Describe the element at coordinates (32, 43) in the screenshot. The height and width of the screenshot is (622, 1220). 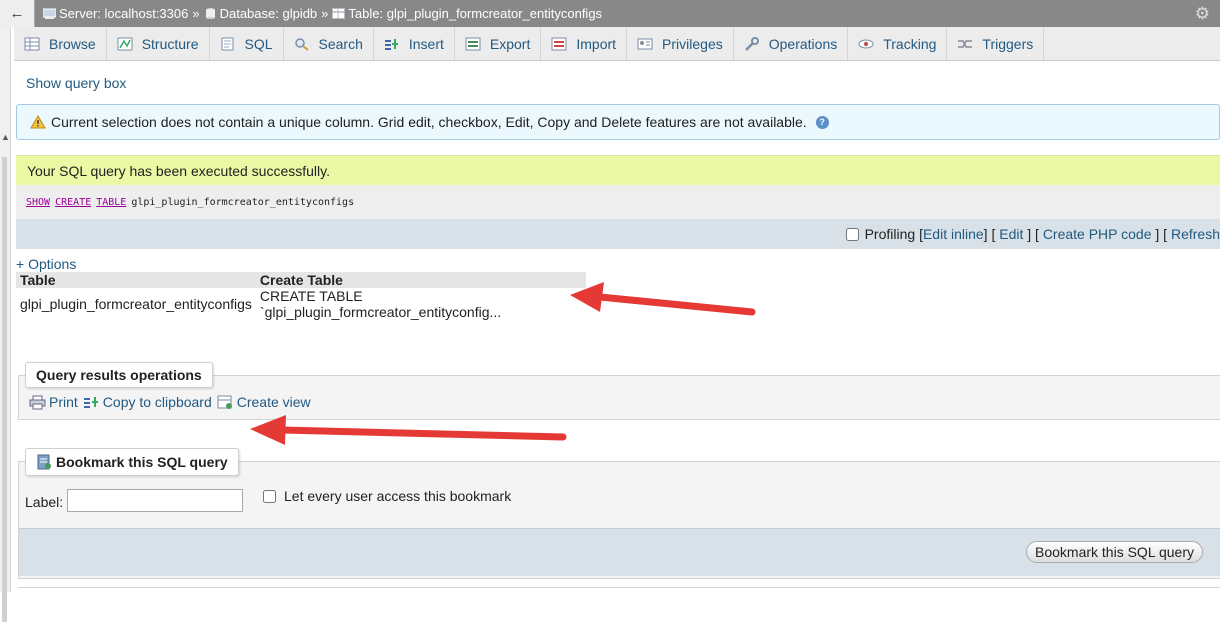
I see `browse-icon` at that location.